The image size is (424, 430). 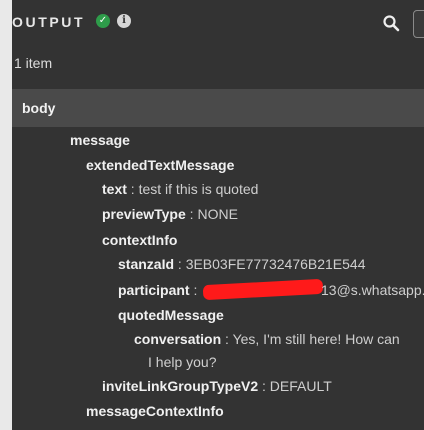 I want to click on output-header: OUTPUT ✓ i, so click(x=212, y=22).